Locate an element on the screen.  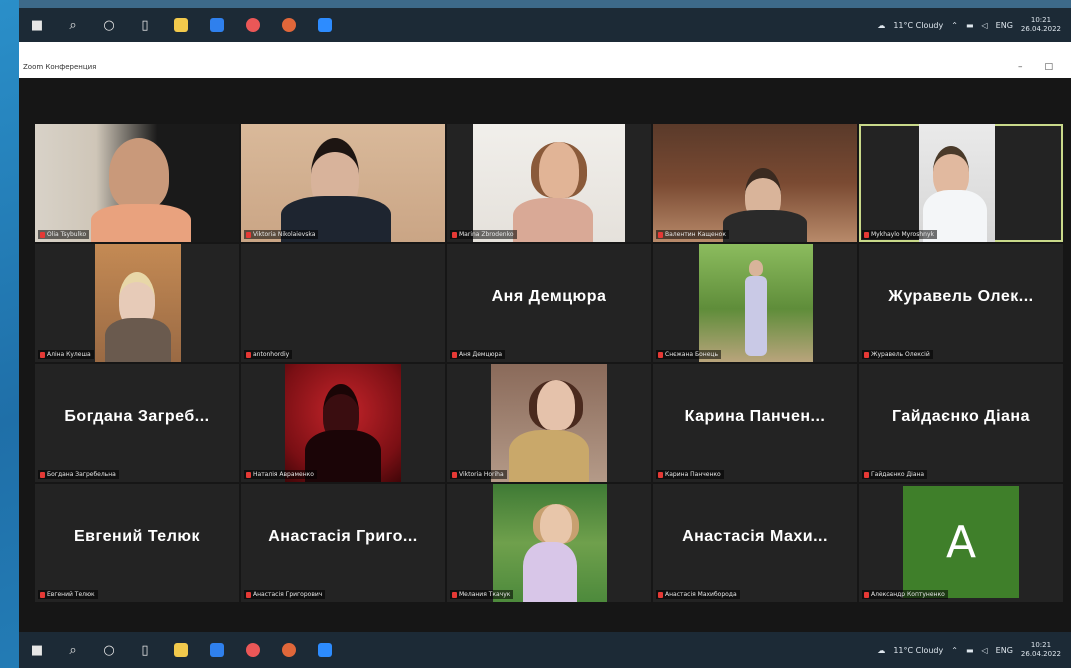
participant-tile: antonhordiy is located at coordinates (343, 303).